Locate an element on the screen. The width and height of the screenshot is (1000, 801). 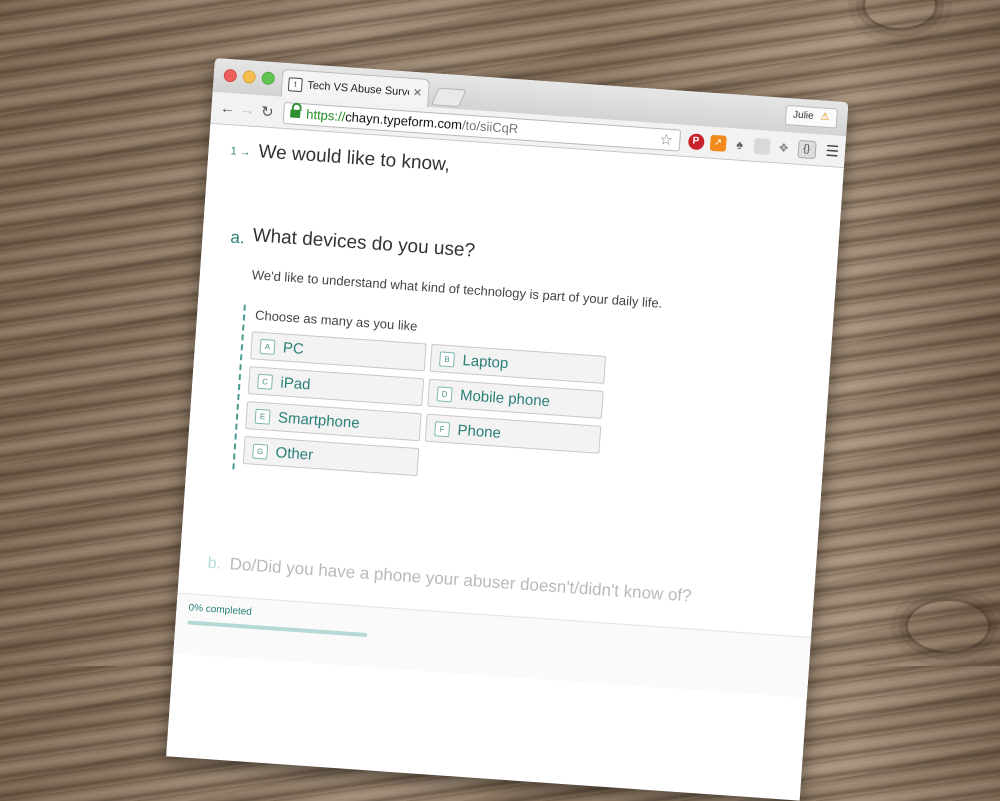
forward-arrow-icon: → is located at coordinates (247, 110).